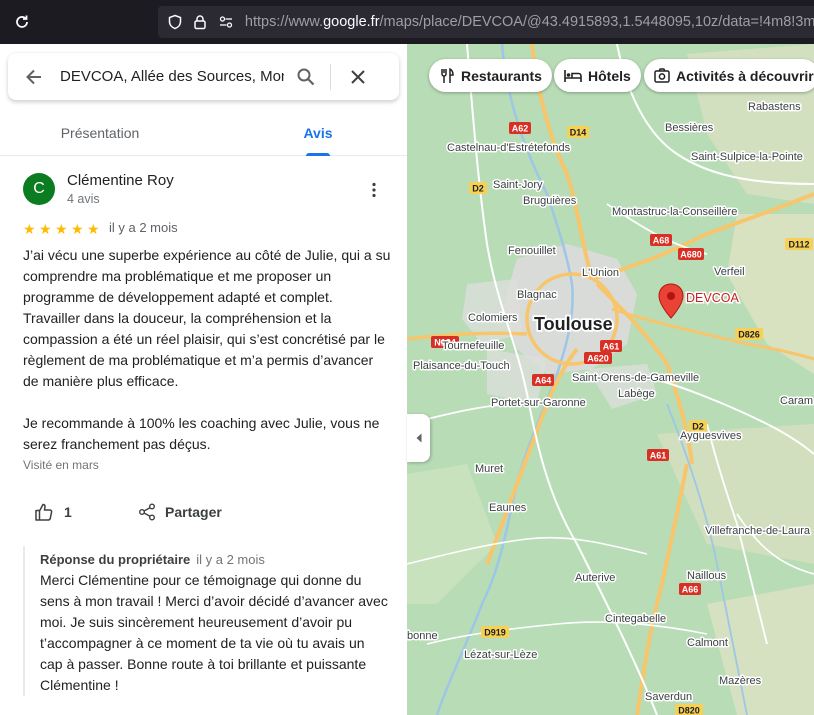 The height and width of the screenshot is (715, 814). Describe the element at coordinates (509, 148) in the screenshot. I see `map-place-label: Castelnau-d'Estrétefonds` at that location.